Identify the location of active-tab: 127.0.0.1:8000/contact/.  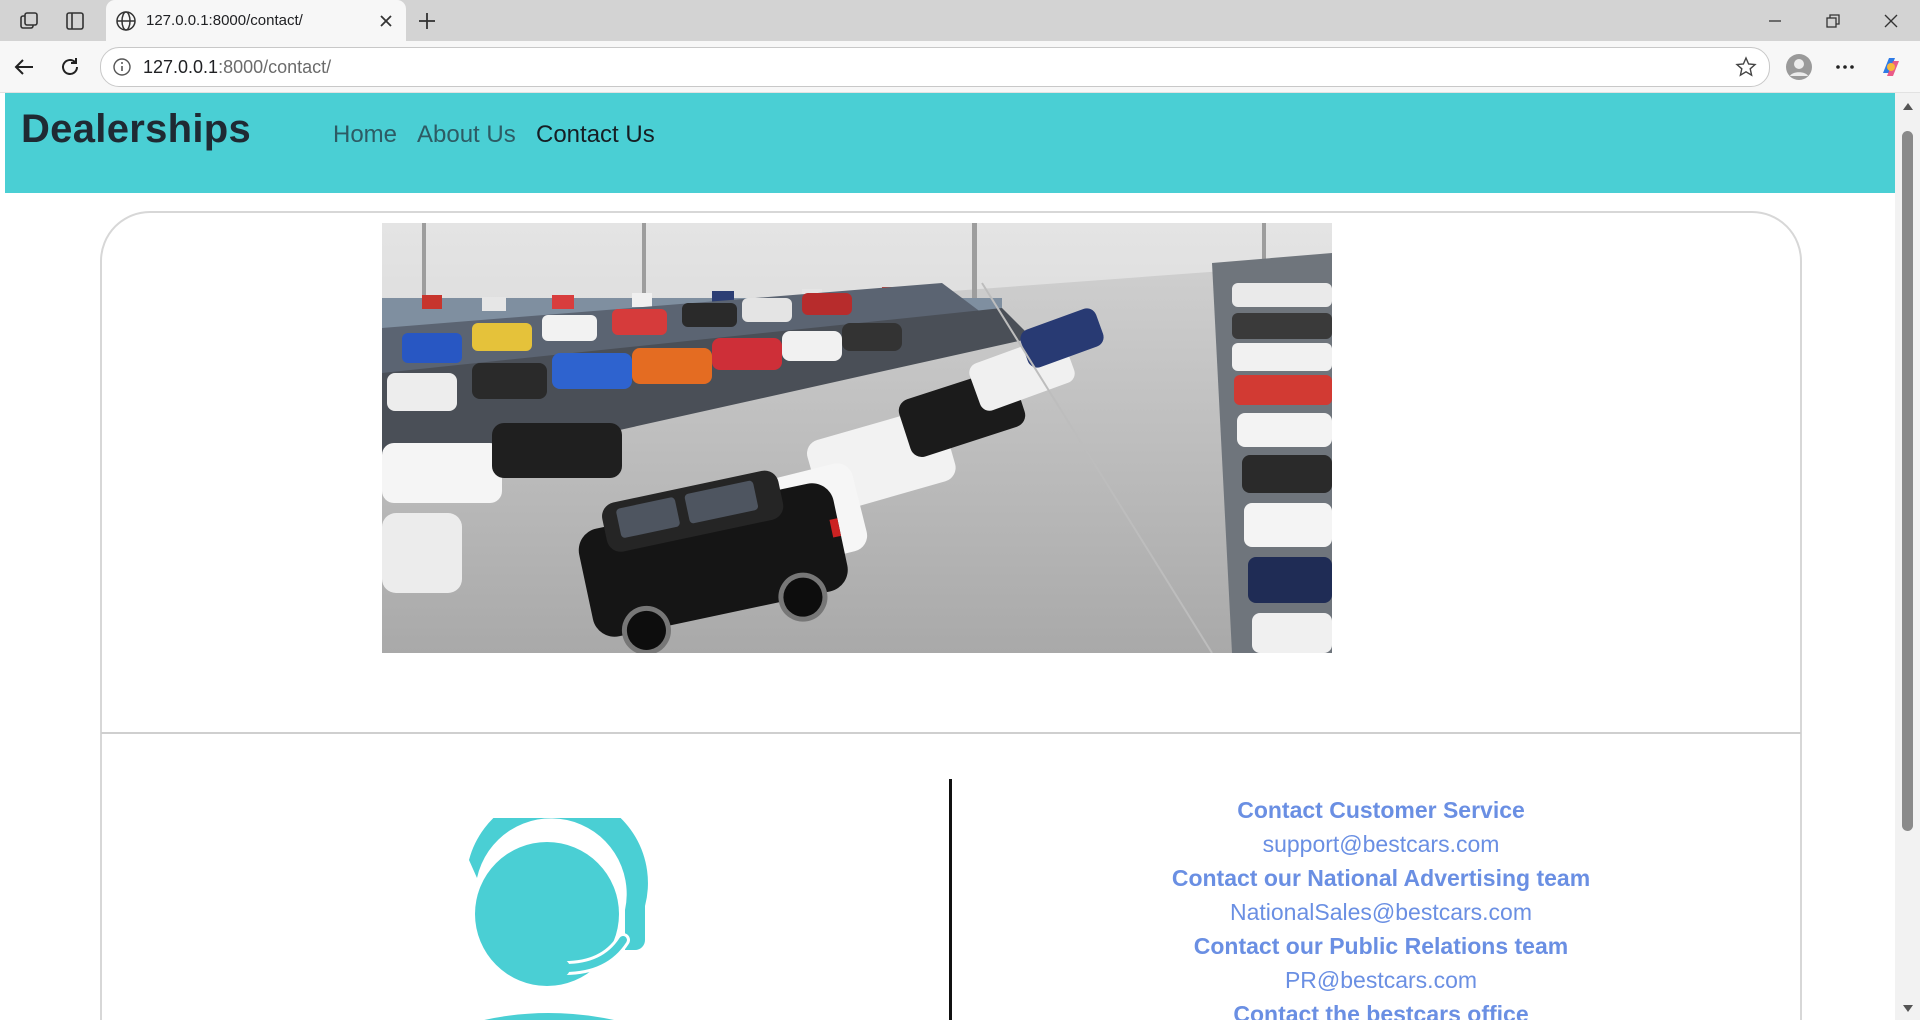
(256, 20).